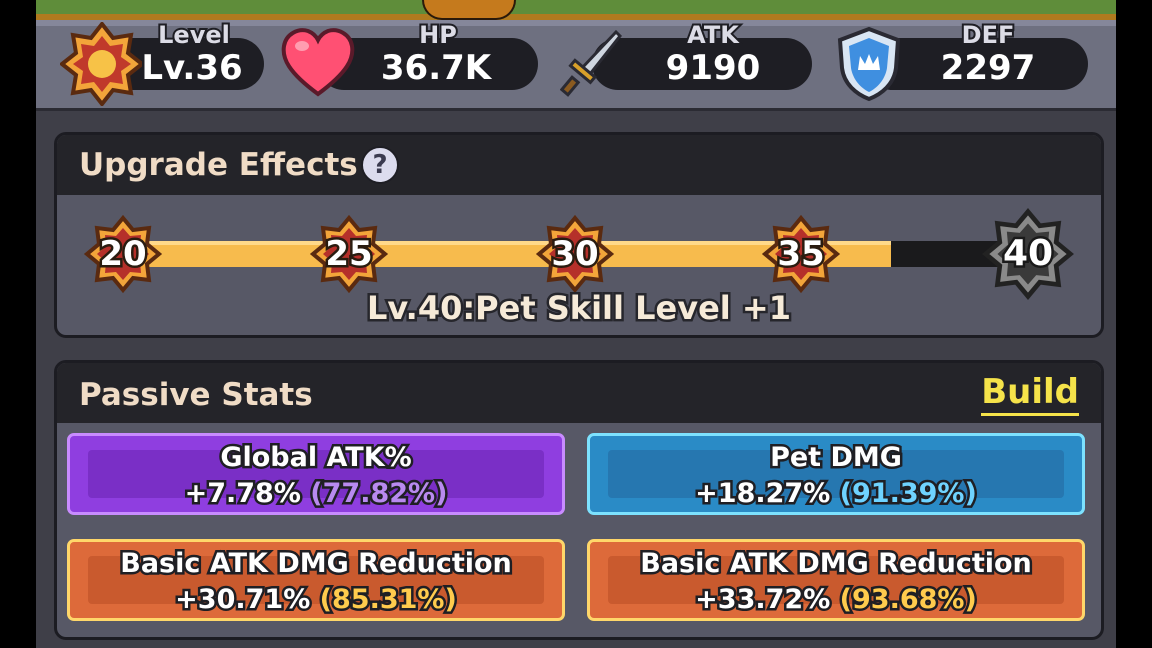  I want to click on stat-value: +7.78%, so click(242, 494).